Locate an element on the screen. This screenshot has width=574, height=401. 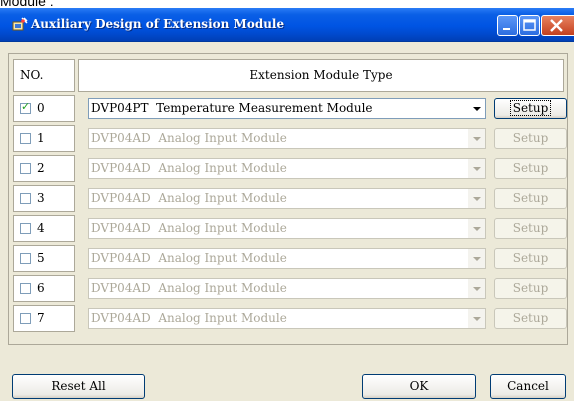
row-number-cell: 2 is located at coordinates (44, 168).